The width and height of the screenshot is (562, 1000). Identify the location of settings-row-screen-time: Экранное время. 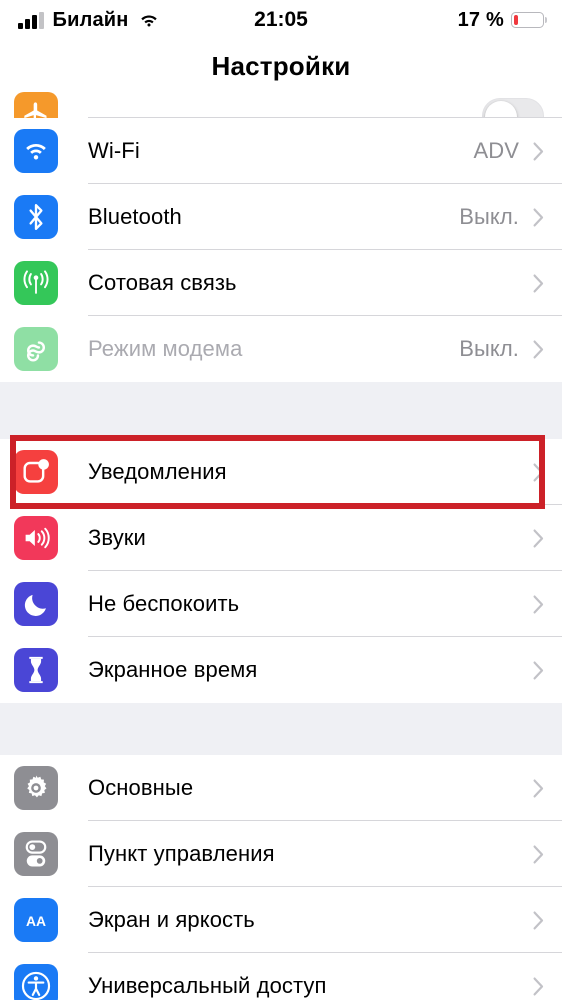
(281, 670).